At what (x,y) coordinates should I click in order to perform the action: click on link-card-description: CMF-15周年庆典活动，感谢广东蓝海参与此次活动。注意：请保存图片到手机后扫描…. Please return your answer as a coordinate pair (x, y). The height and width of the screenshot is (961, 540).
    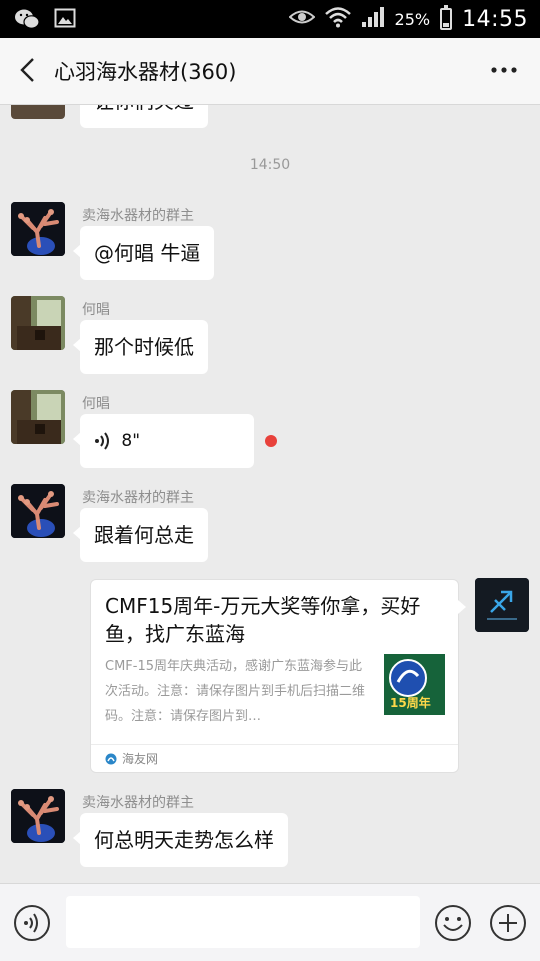
    Looking at the image, I should click on (235, 691).